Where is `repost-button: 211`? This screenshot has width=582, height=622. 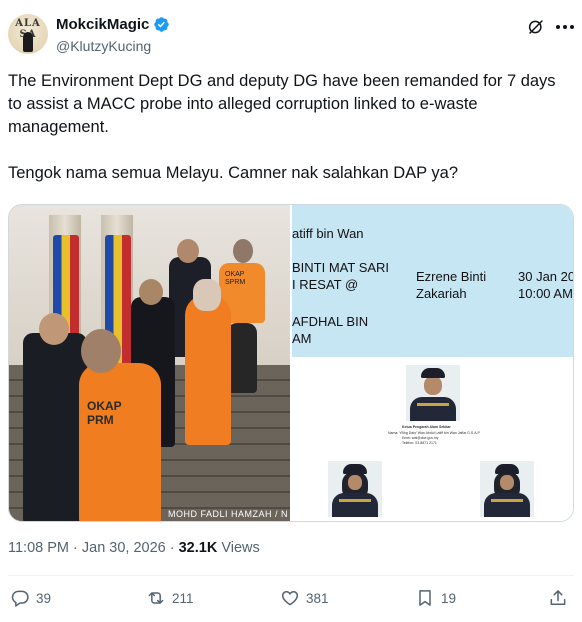
repost-button: 211 is located at coordinates (170, 598).